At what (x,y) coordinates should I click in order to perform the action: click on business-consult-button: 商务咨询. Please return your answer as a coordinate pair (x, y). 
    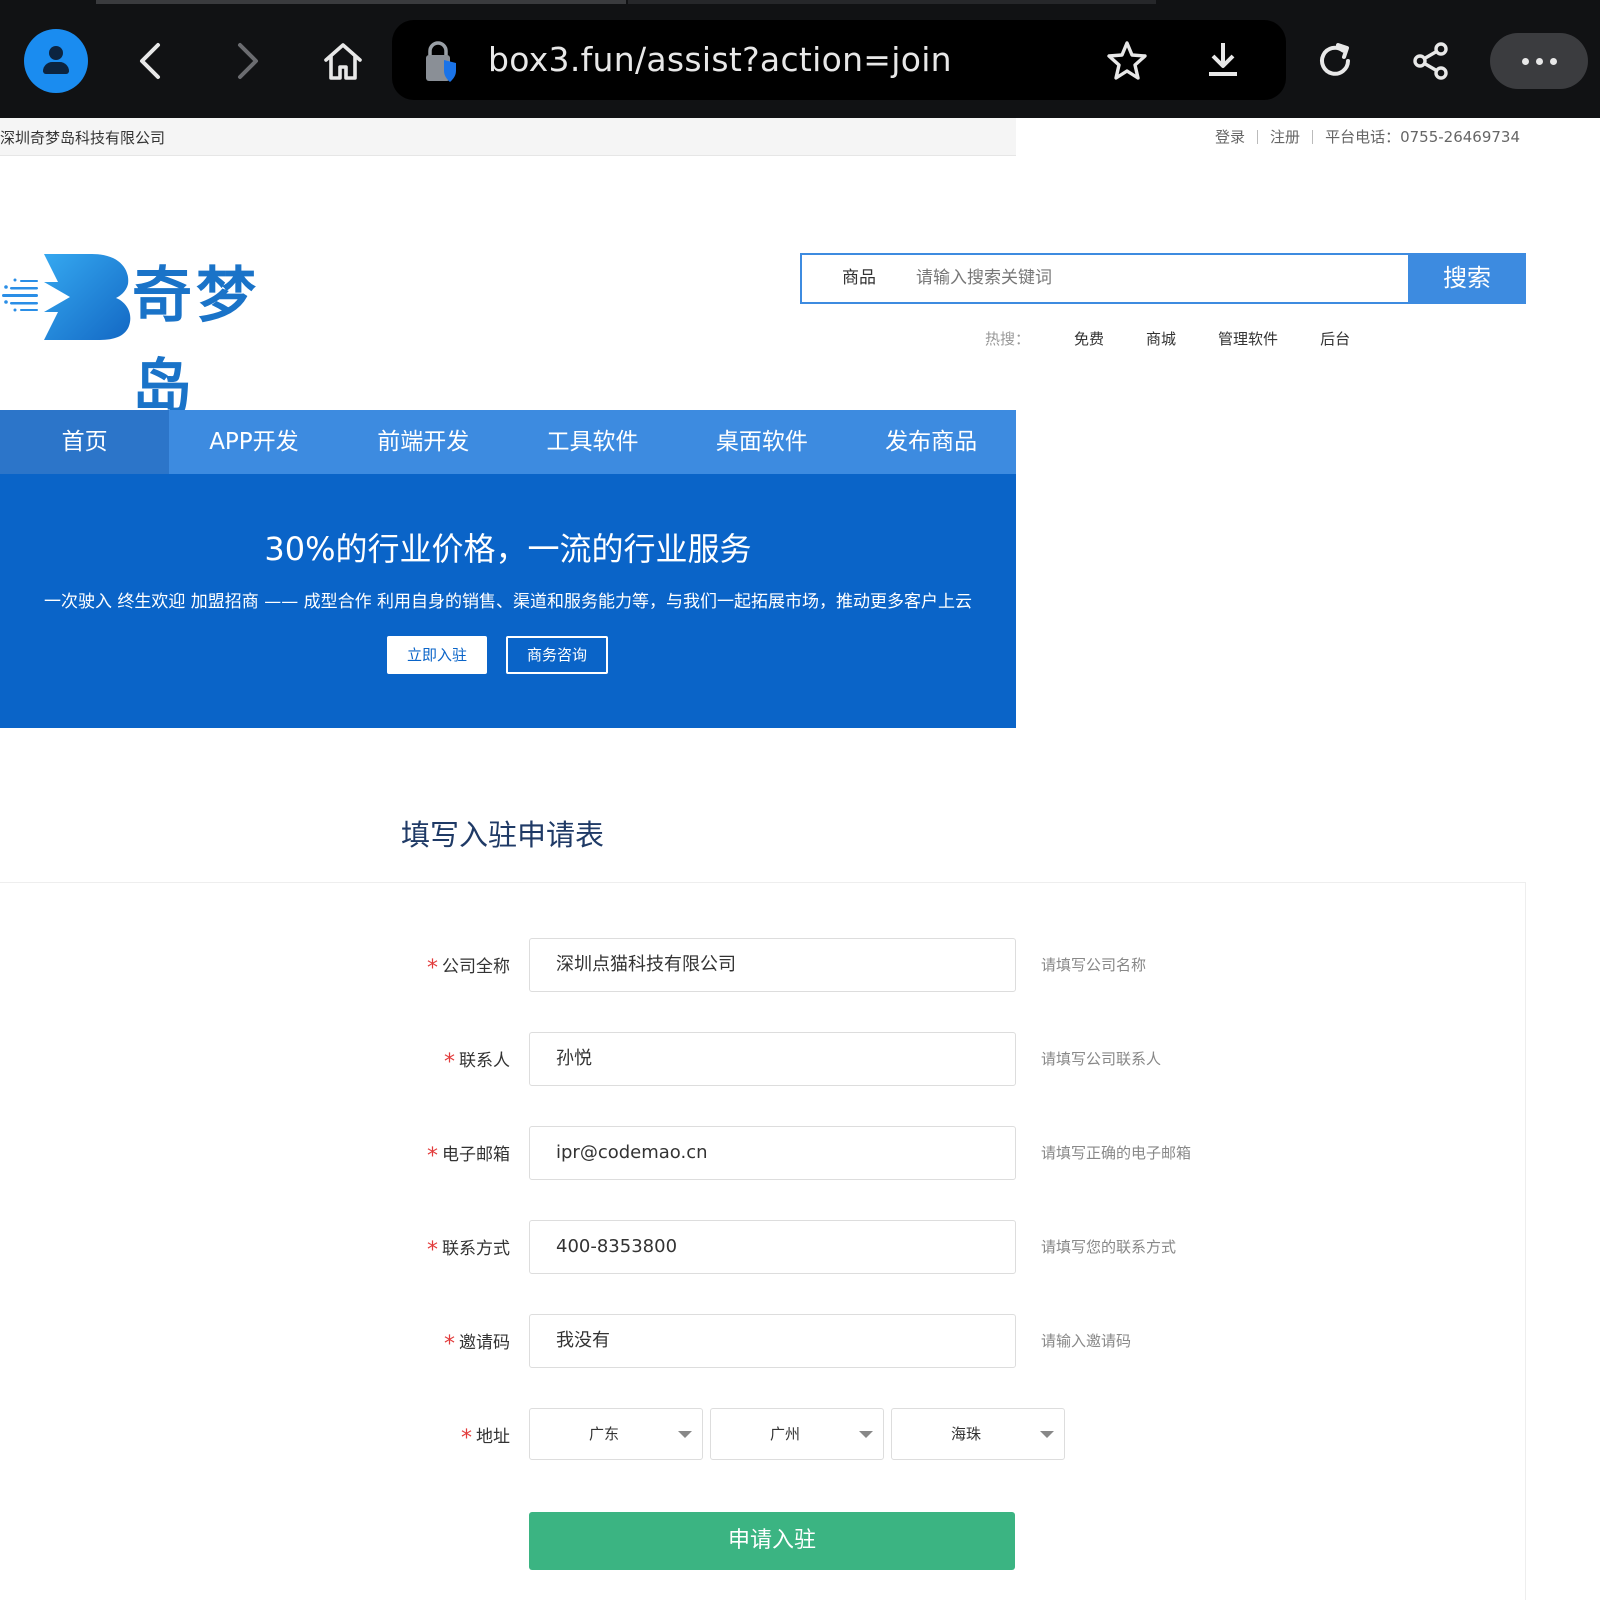
    Looking at the image, I should click on (557, 655).